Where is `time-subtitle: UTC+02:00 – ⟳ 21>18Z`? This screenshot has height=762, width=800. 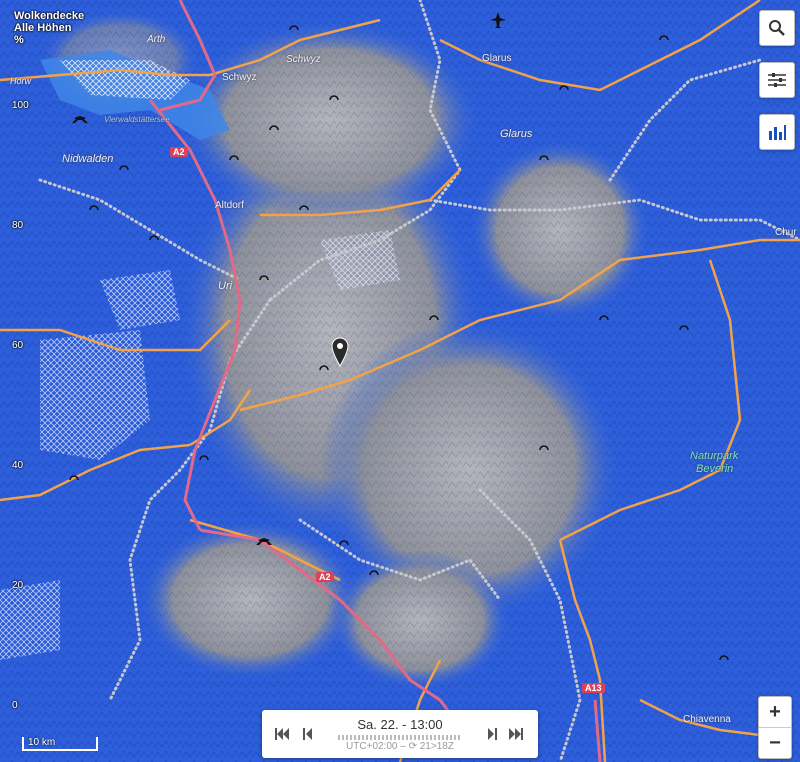 time-subtitle: UTC+02:00 – ⟳ 21>18Z is located at coordinates (400, 746).